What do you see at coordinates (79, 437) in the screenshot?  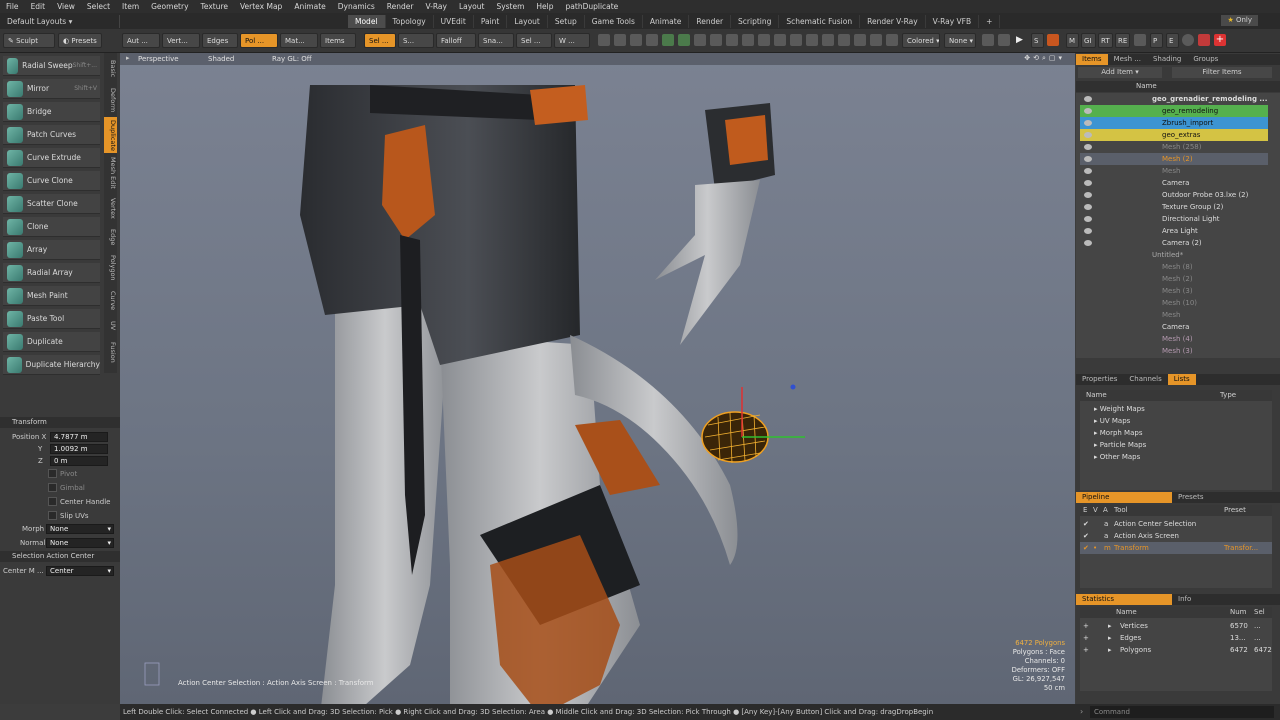 I see `position-x-field: 4.7877 m` at bounding box center [79, 437].